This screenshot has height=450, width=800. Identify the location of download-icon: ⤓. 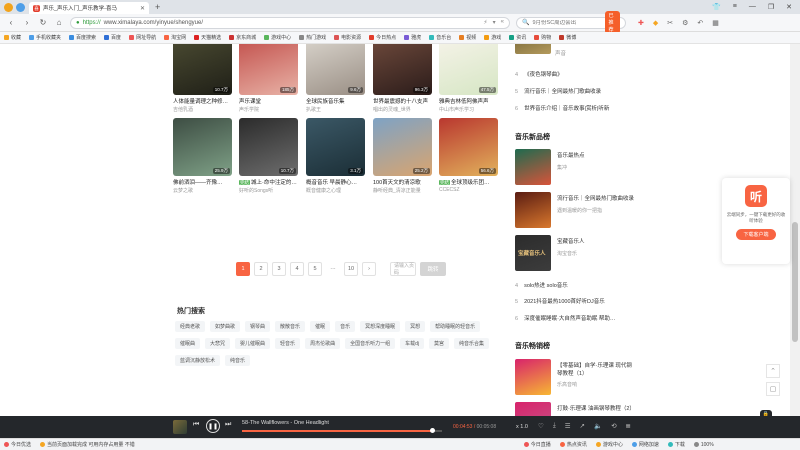
(554, 426).